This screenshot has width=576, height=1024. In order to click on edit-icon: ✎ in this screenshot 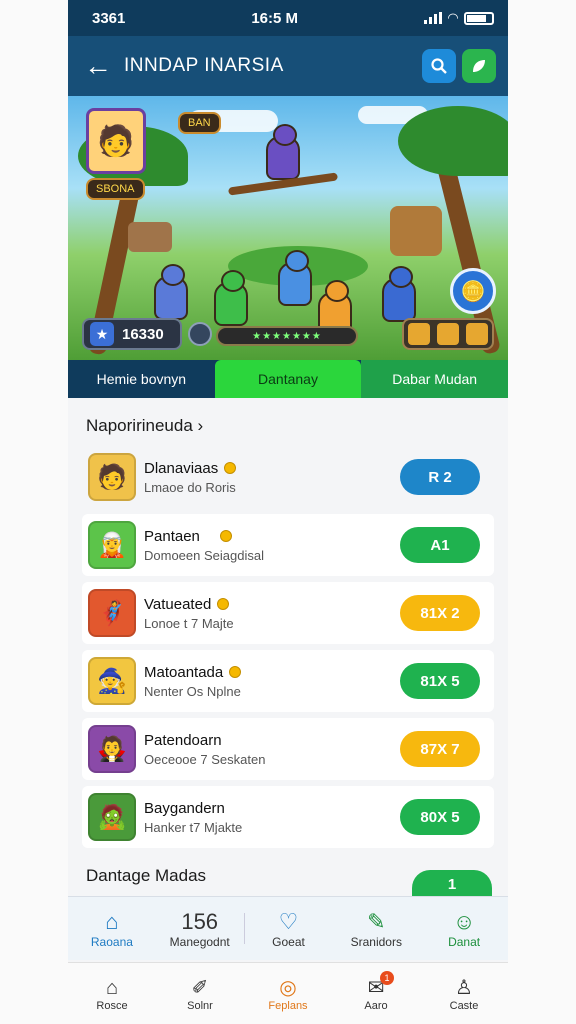, I will do `click(376, 921)`.